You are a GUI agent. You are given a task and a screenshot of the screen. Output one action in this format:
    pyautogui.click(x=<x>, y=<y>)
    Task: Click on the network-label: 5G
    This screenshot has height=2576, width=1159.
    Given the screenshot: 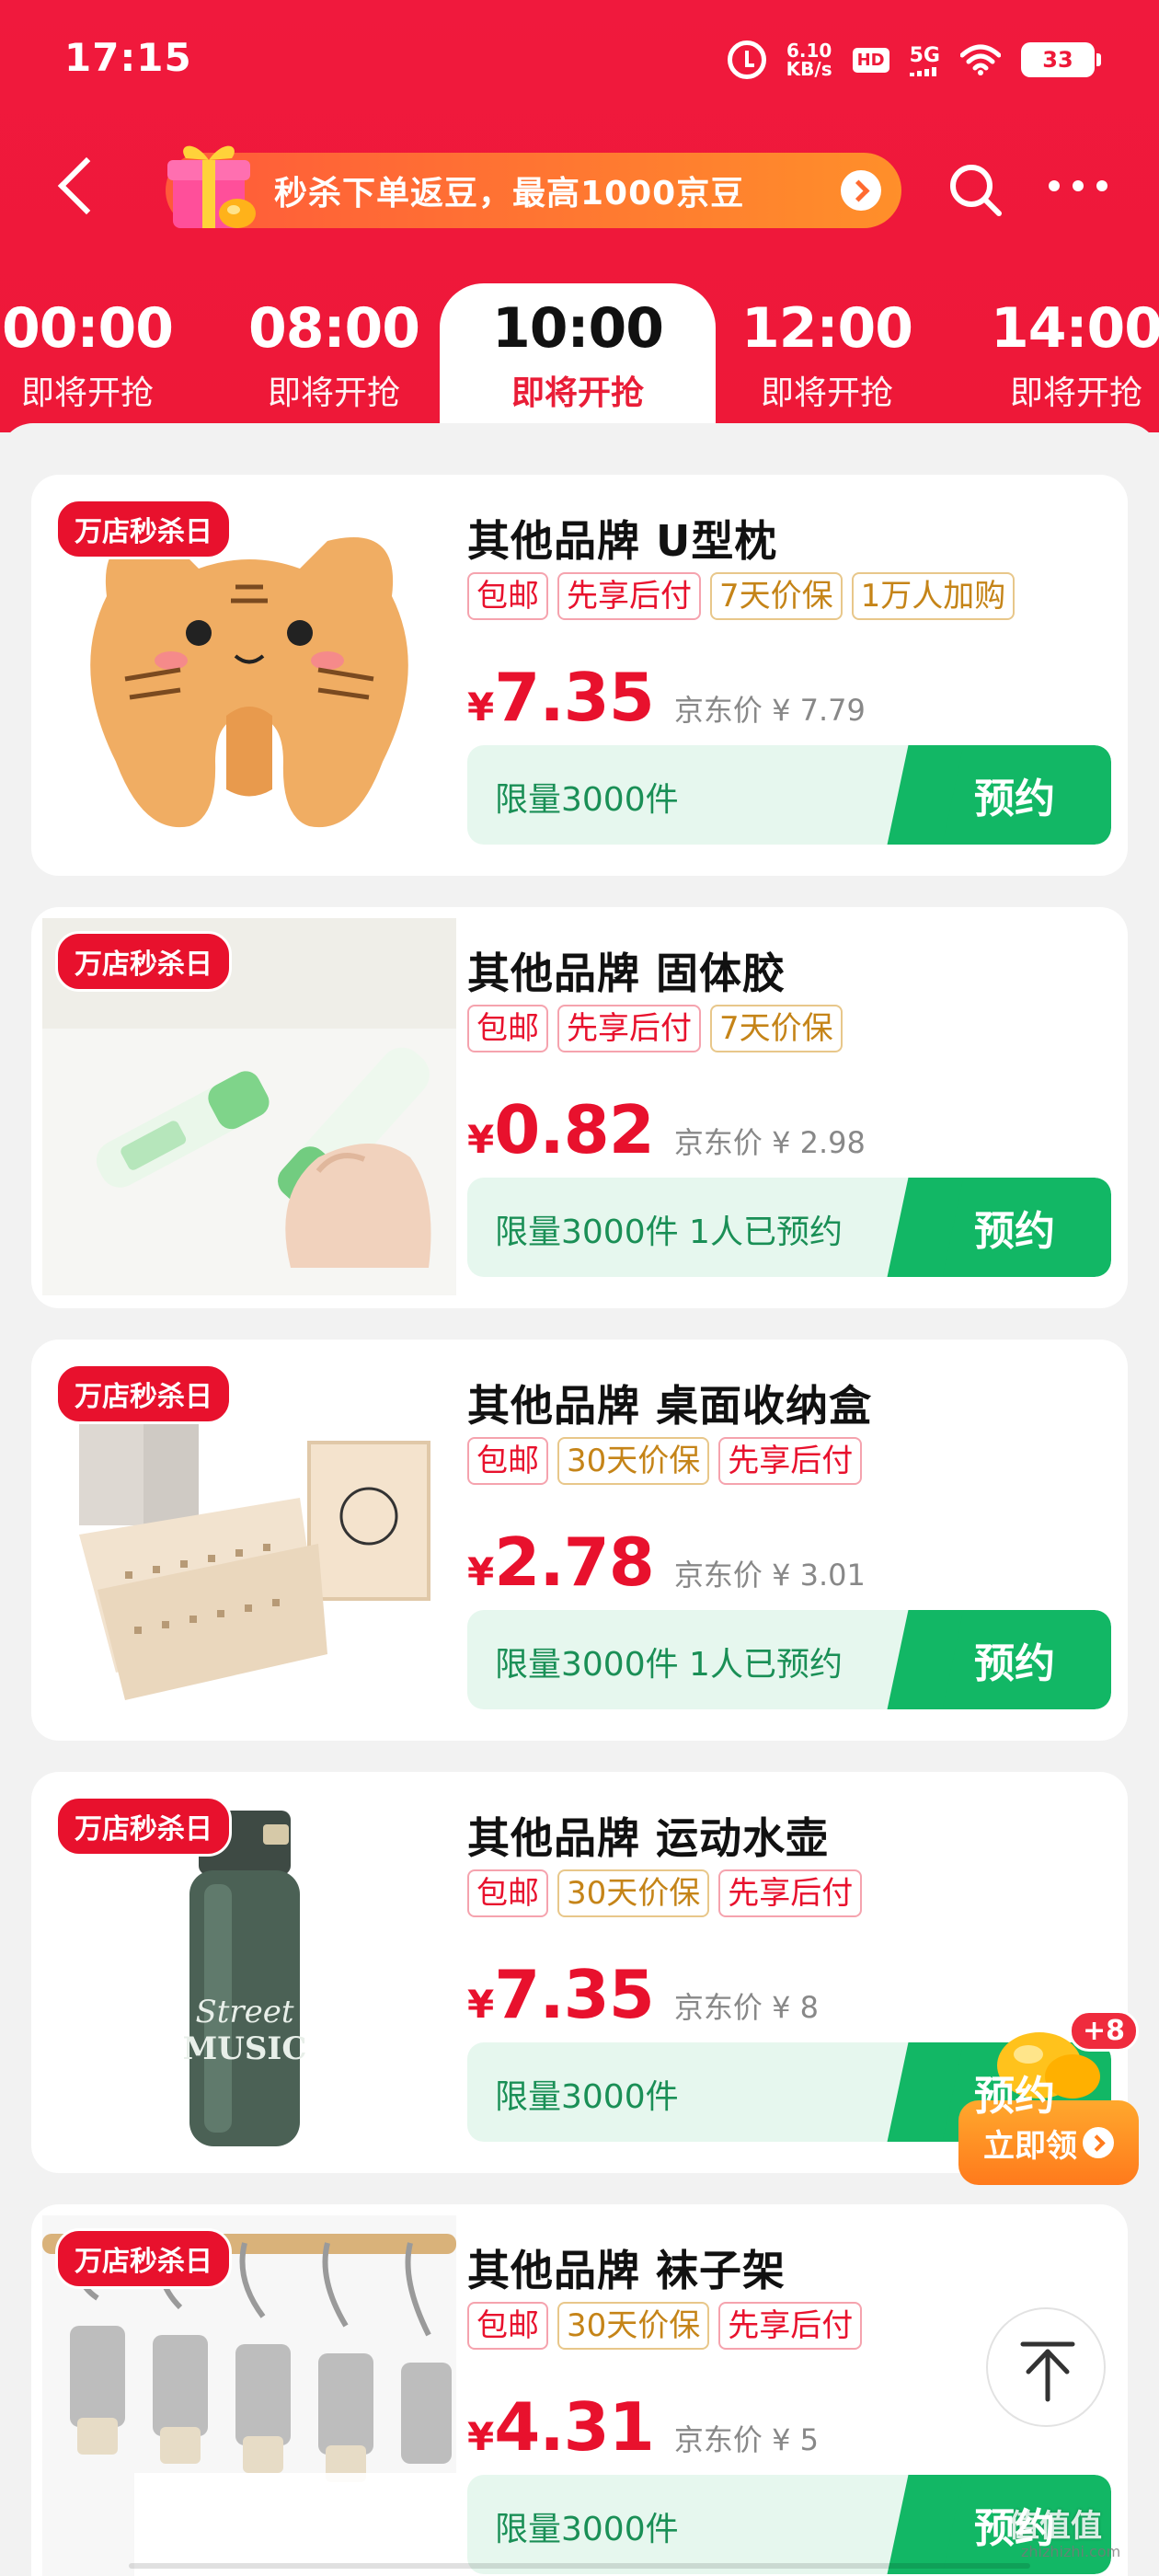 What is the action you would take?
    pyautogui.click(x=924, y=55)
    